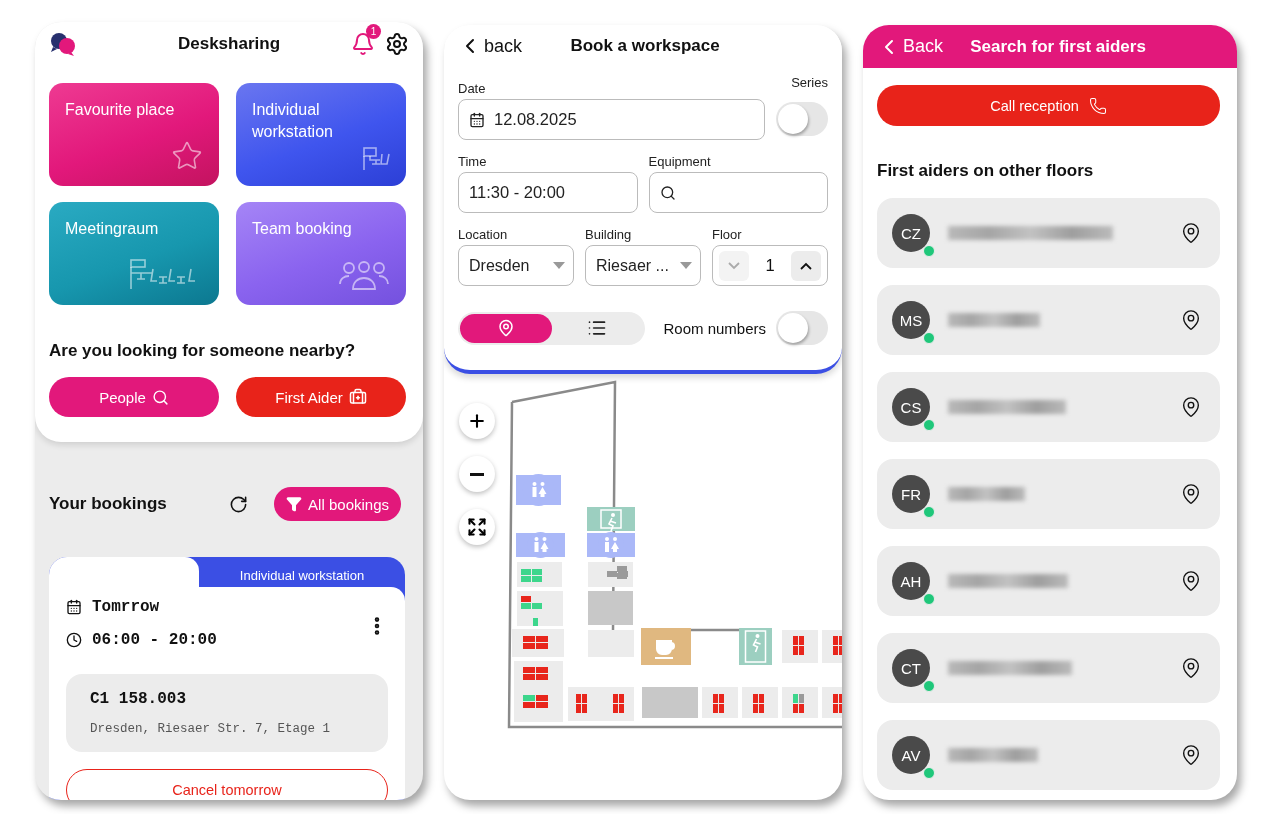  I want to click on section-heading: Your bookings, so click(108, 504).